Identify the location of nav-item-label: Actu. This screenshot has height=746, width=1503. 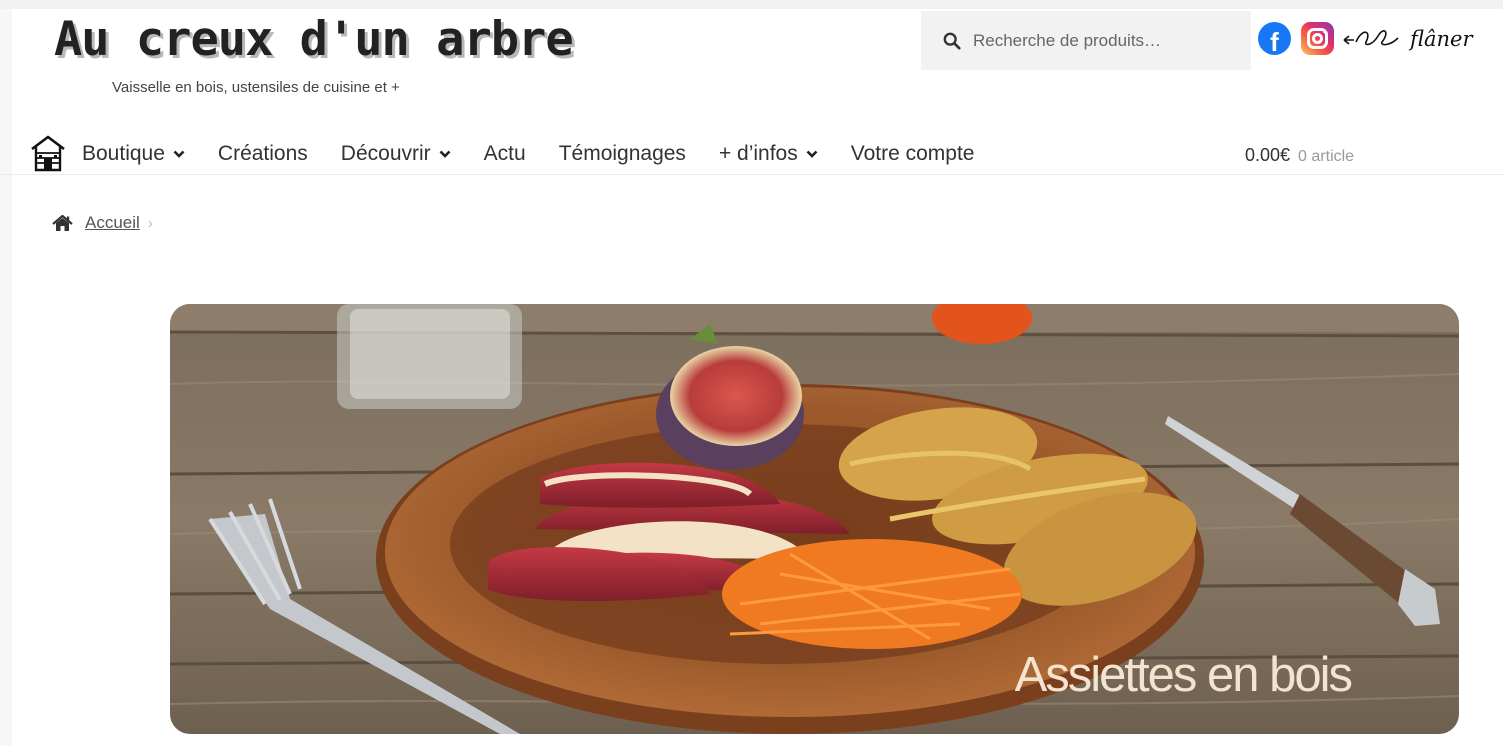
(504, 153).